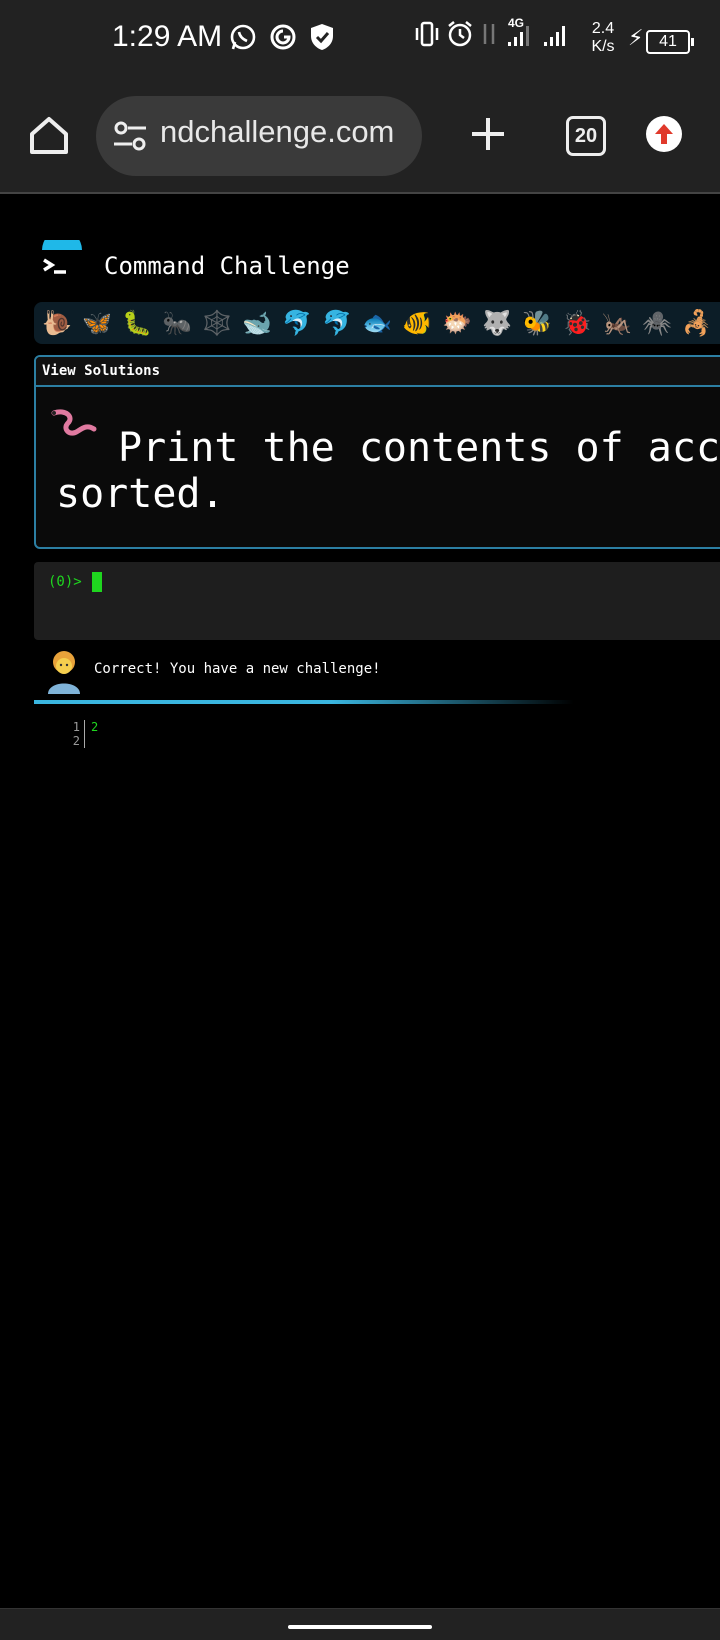 This screenshot has width=720, height=1640. I want to click on home-gesture-handle, so click(360, 1627).